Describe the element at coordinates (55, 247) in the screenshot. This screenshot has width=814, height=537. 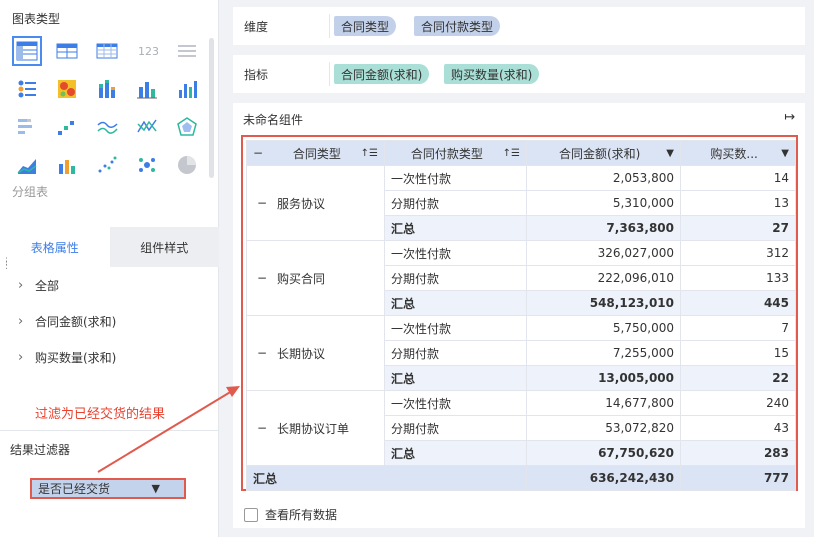
I see `tab-table-properties: 表格属性` at that location.